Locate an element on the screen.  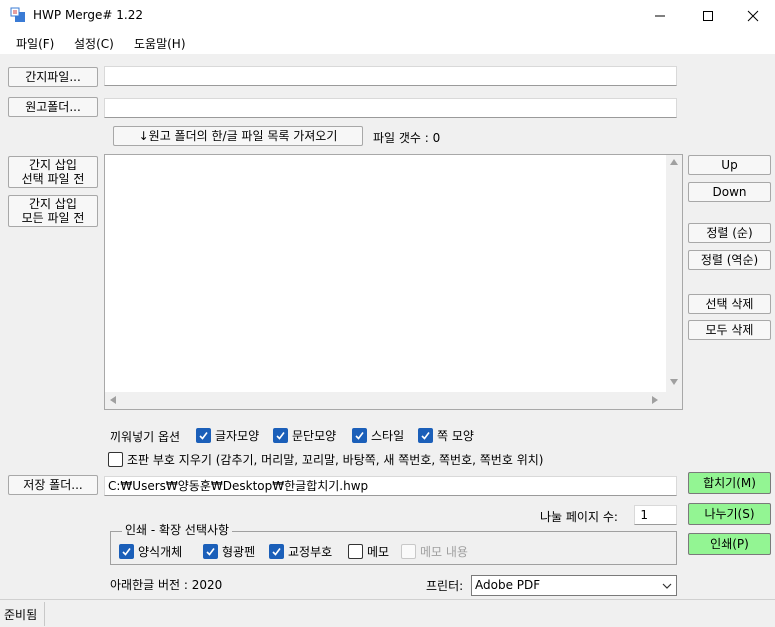
status-bar: 준비됨 is located at coordinates (387, 613).